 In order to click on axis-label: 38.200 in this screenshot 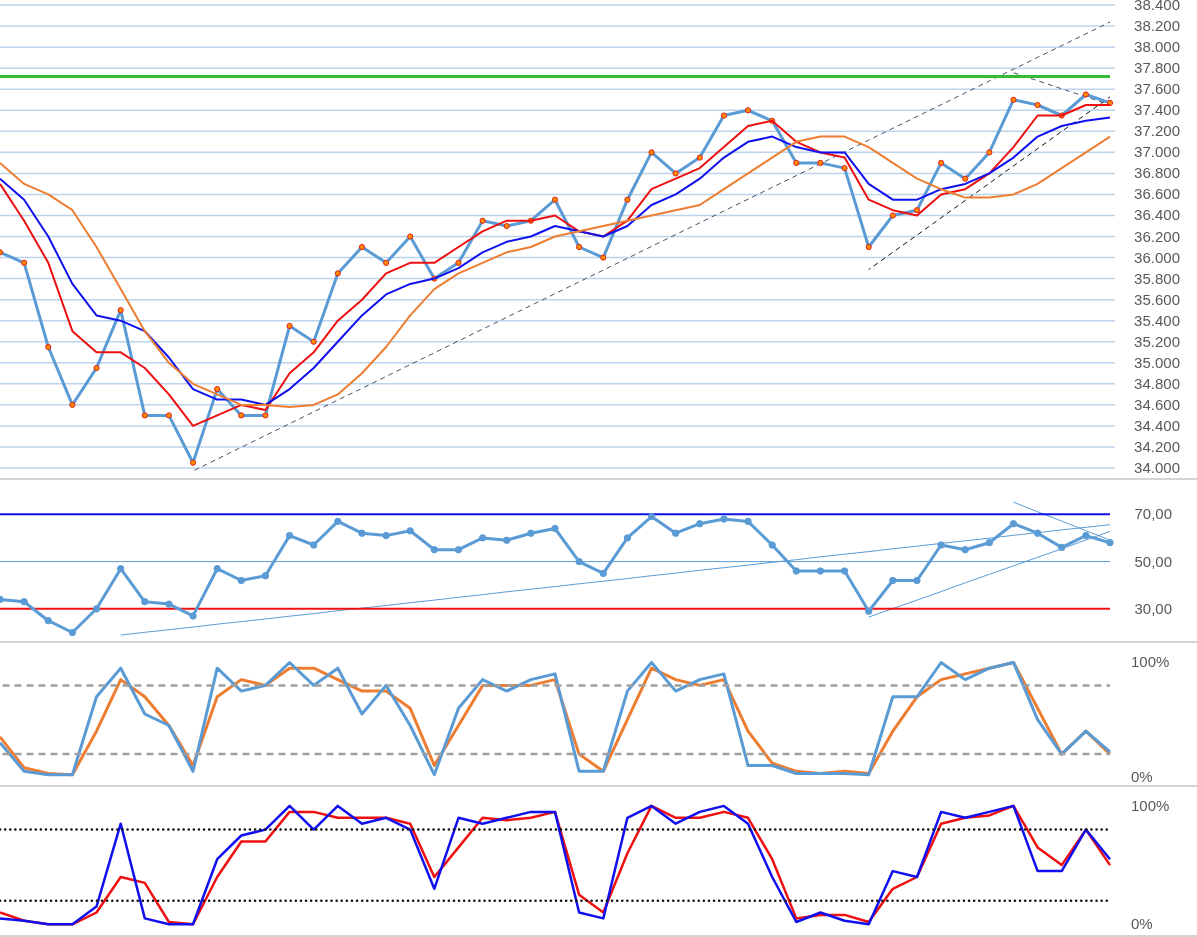, I will do `click(1157, 26)`.